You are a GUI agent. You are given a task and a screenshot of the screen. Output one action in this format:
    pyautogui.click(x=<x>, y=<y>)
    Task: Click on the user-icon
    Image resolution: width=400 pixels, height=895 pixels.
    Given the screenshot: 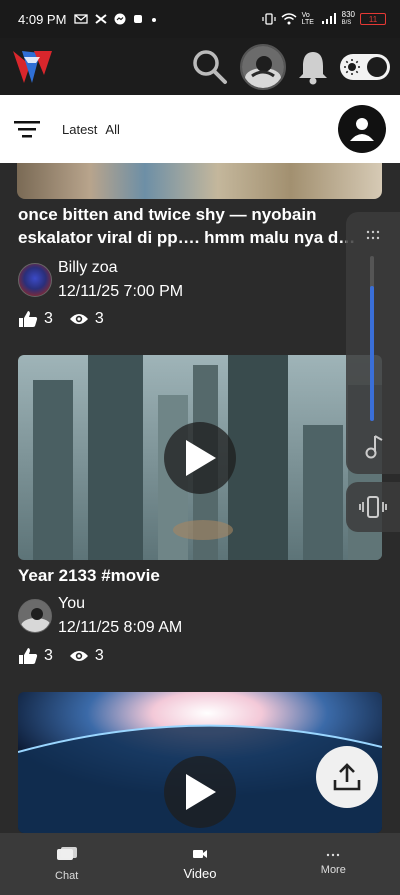 What is the action you would take?
    pyautogui.click(x=362, y=129)
    